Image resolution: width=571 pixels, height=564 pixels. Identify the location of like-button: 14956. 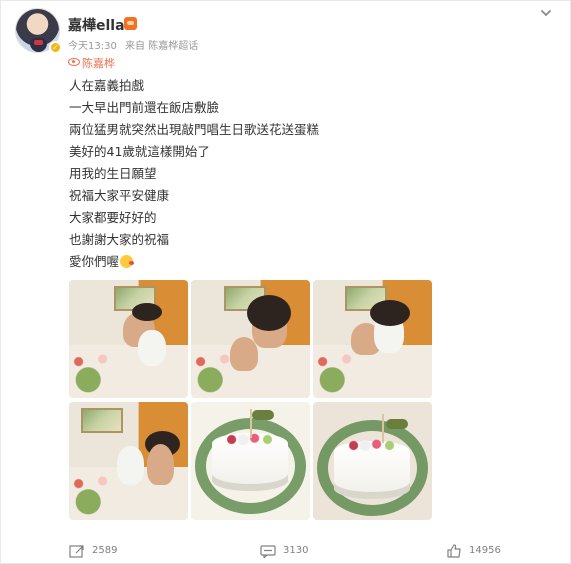
(473, 551).